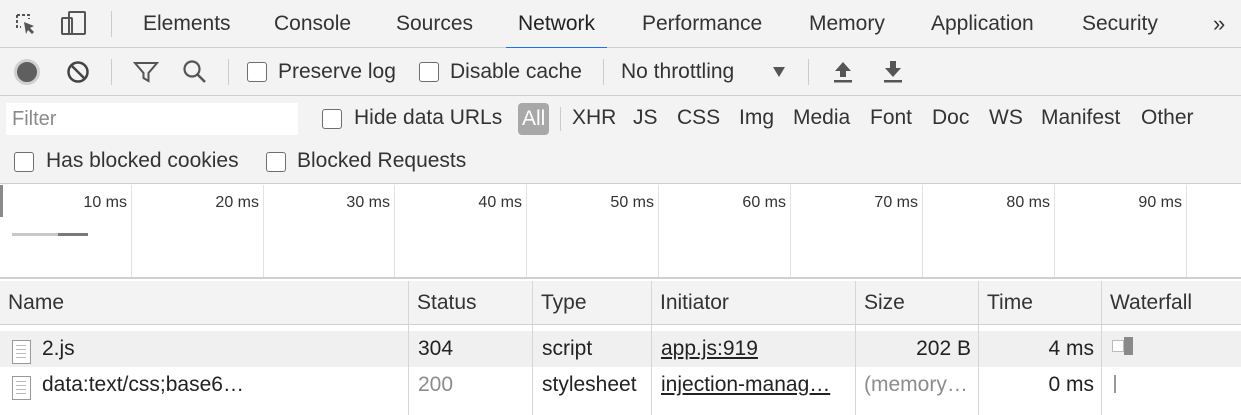 Image resolution: width=1241 pixels, height=415 pixels. What do you see at coordinates (382, 160) in the screenshot?
I see `blocked-requests-label: Blocked Requests` at bounding box center [382, 160].